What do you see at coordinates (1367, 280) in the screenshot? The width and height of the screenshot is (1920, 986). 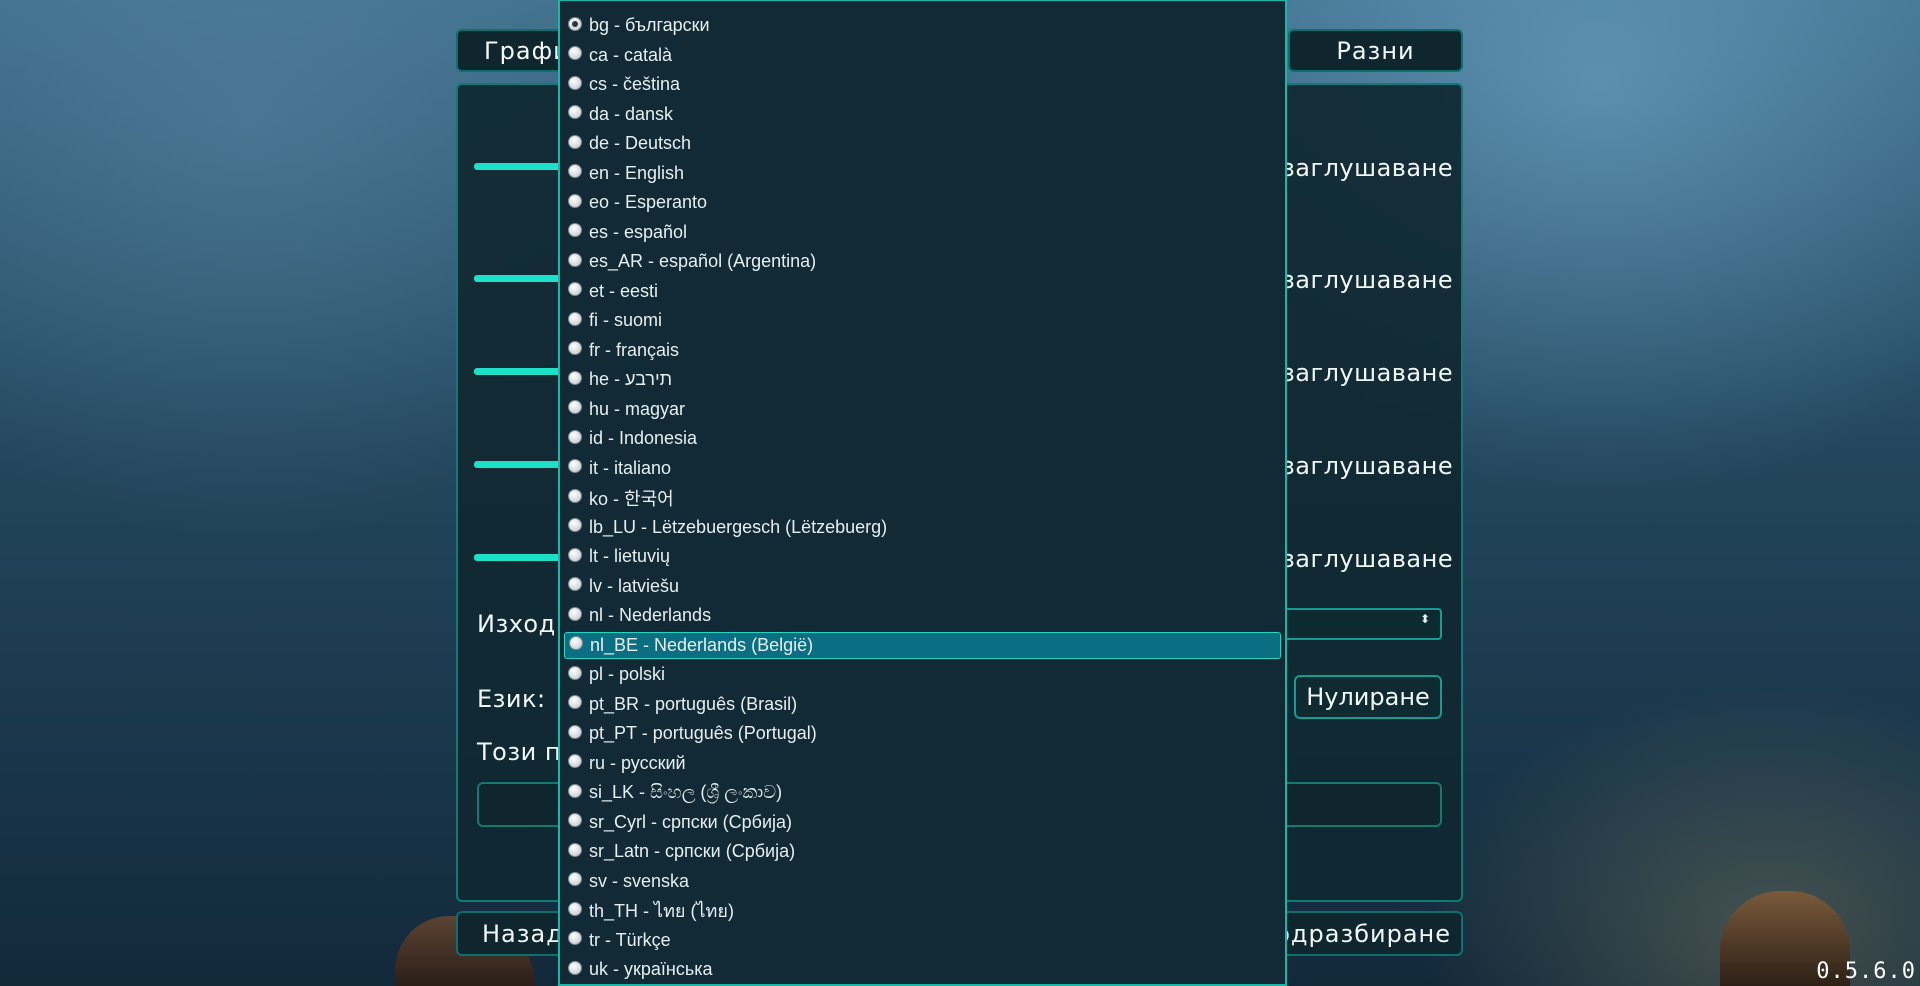 I see `mute-checkbox-label-2: заглушаване` at bounding box center [1367, 280].